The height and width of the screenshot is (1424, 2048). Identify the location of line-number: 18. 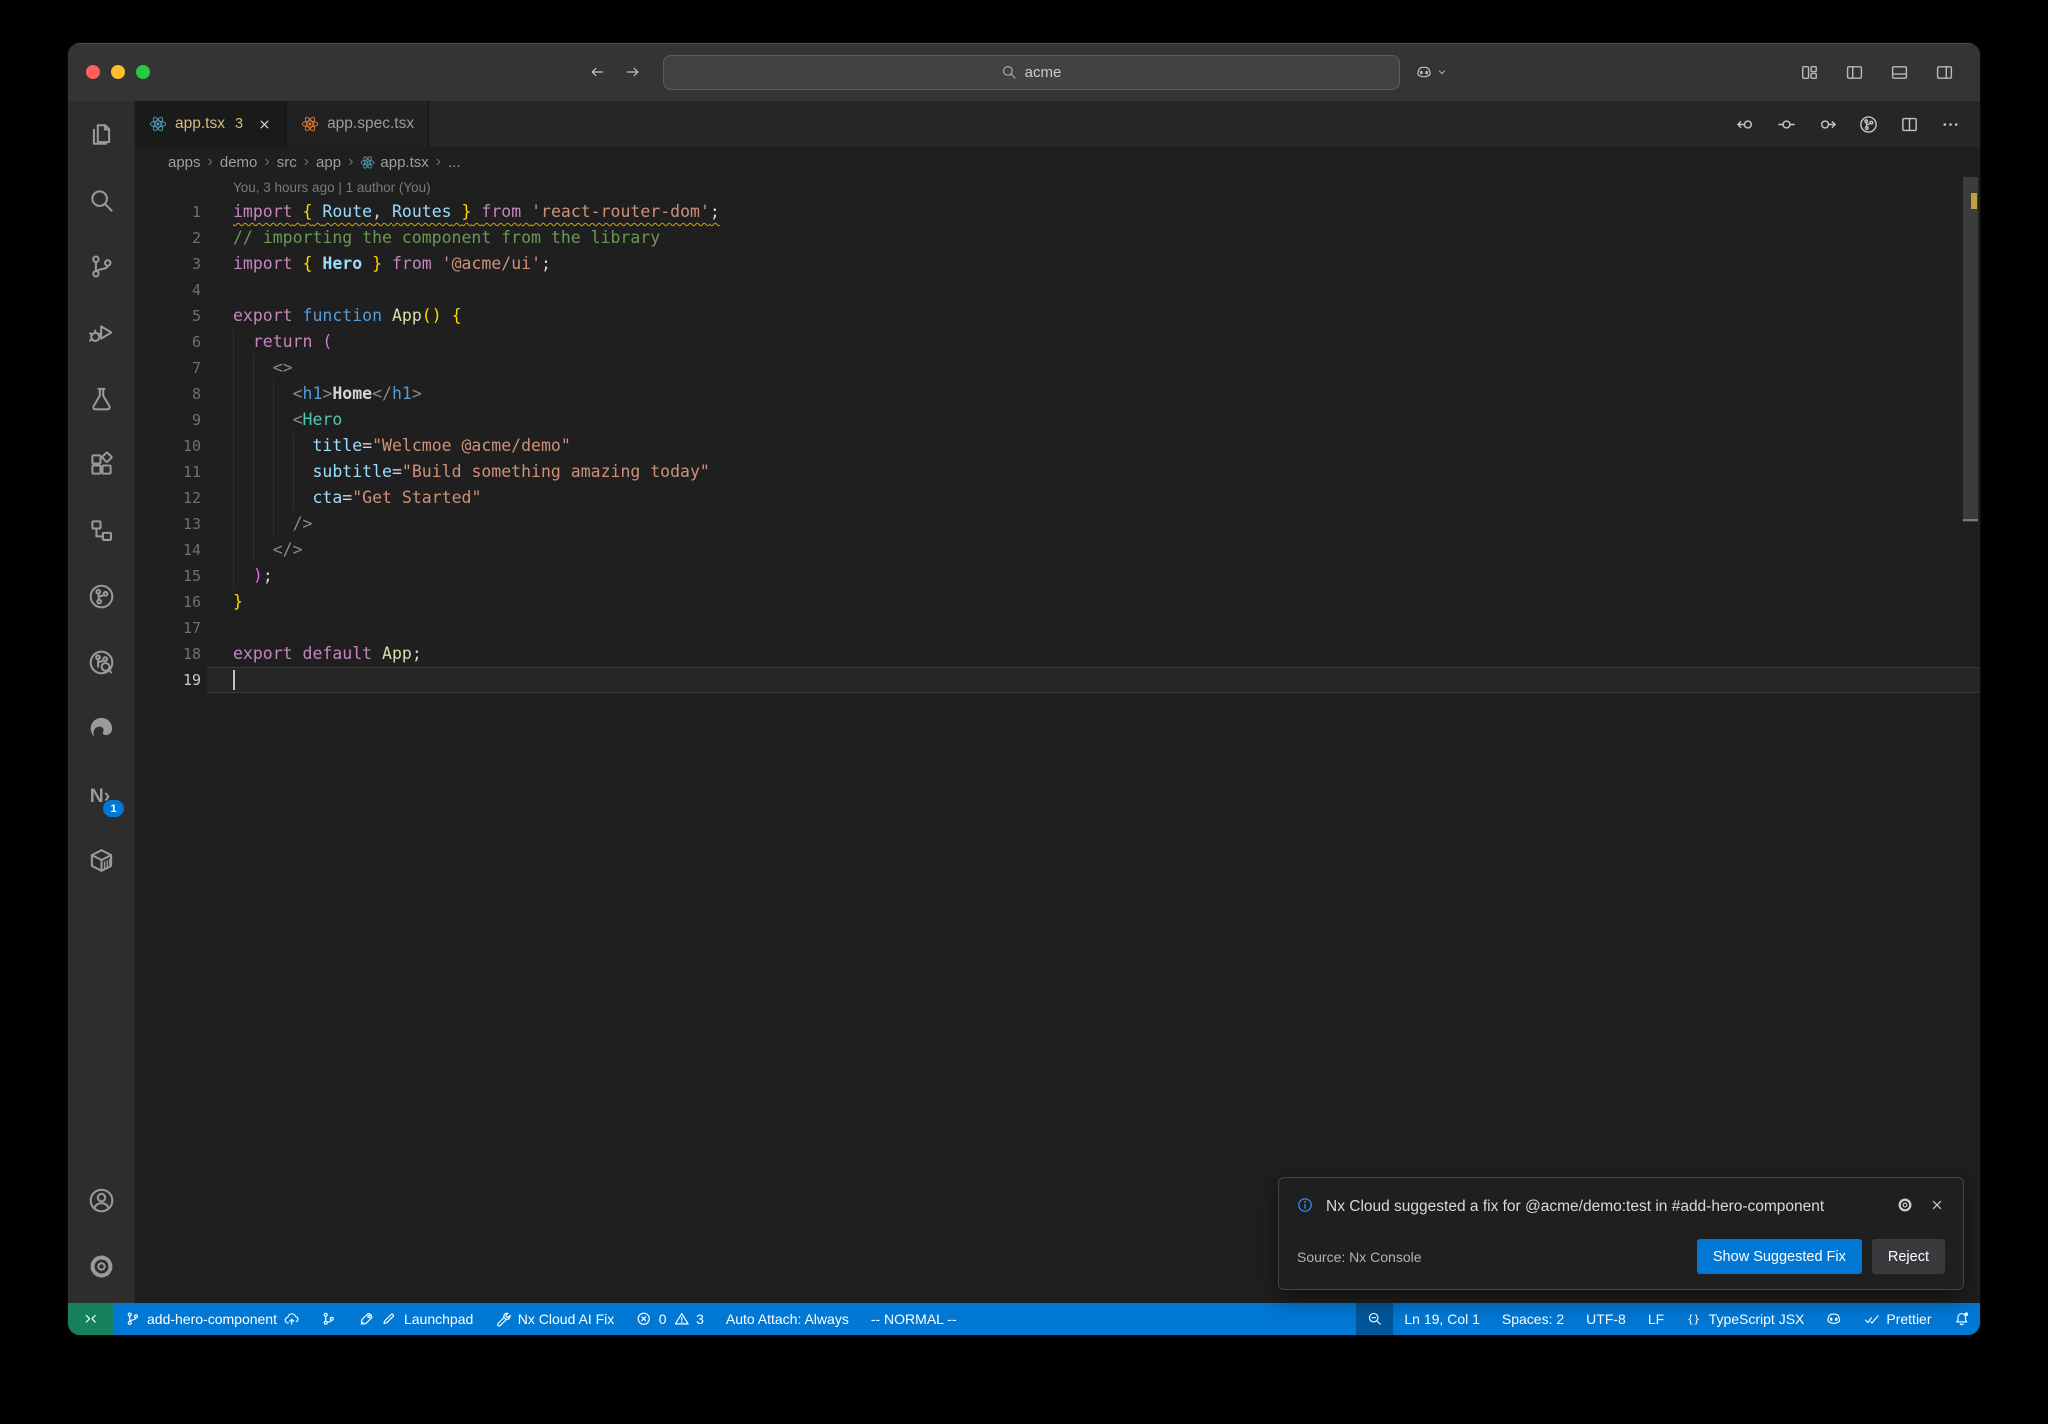
(191, 654).